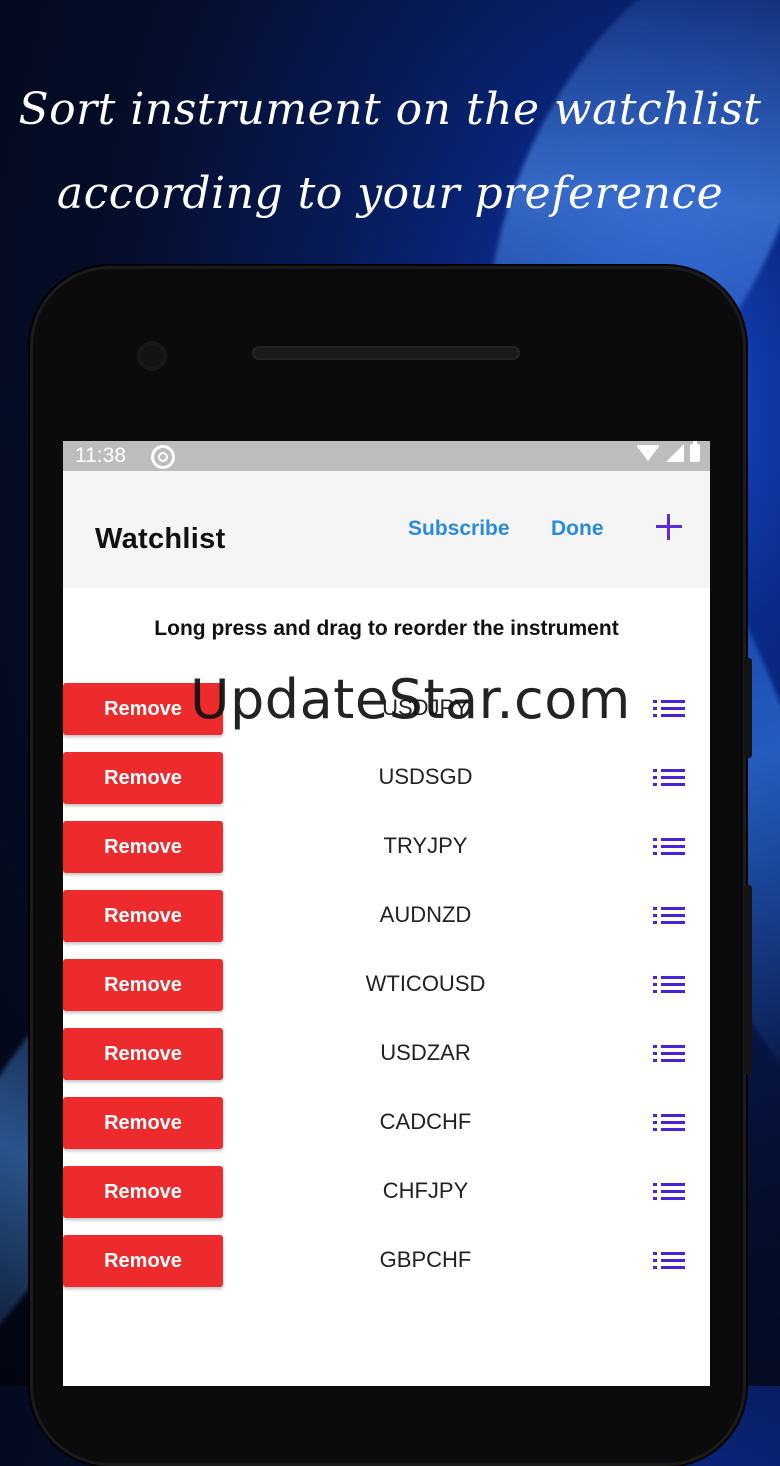 The image size is (780, 1466). What do you see at coordinates (425, 983) in the screenshot?
I see `instrument-symbol: WTICOUSD` at bounding box center [425, 983].